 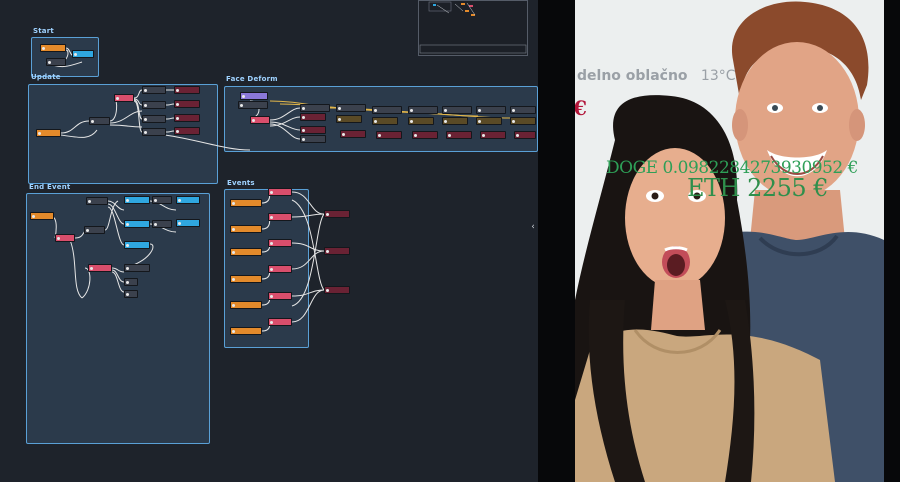 I want to click on node-face-tracker, so click(x=254, y=96).